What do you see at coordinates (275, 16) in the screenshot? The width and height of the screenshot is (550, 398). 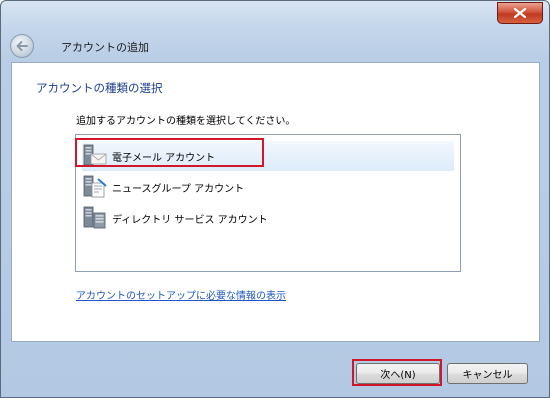 I see `title-bar` at bounding box center [275, 16].